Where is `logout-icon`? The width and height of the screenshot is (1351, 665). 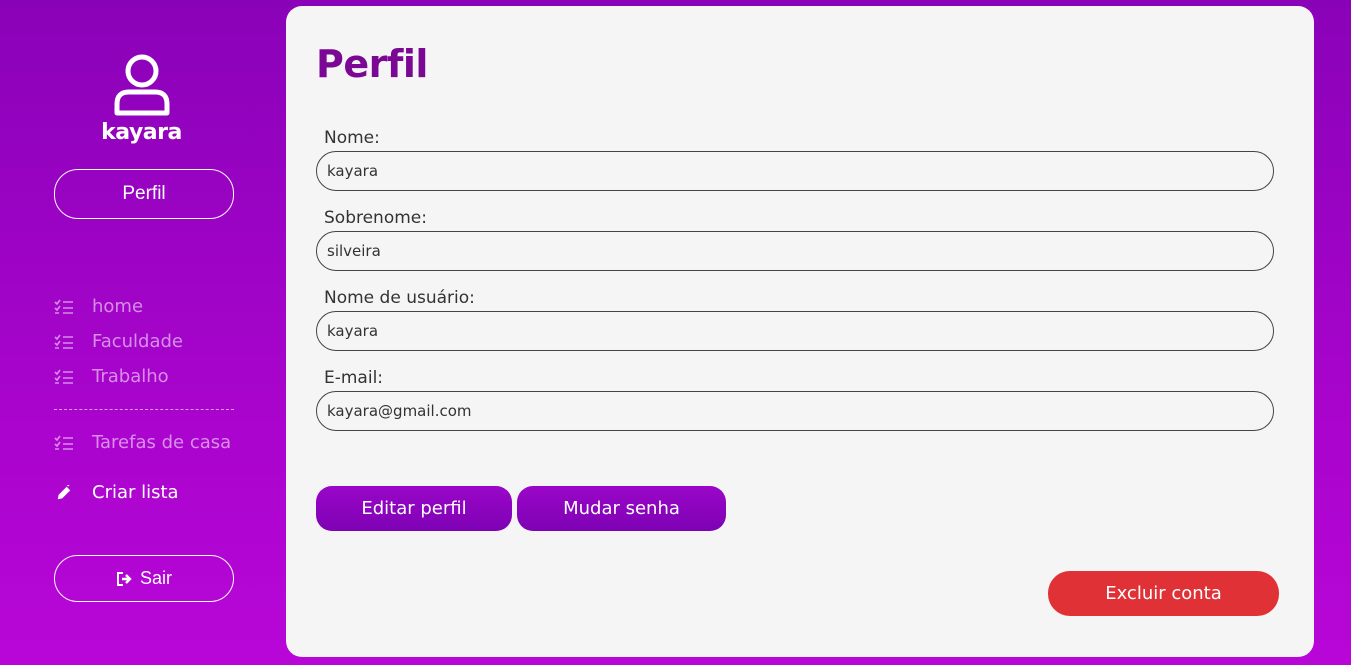
logout-icon is located at coordinates (124, 578).